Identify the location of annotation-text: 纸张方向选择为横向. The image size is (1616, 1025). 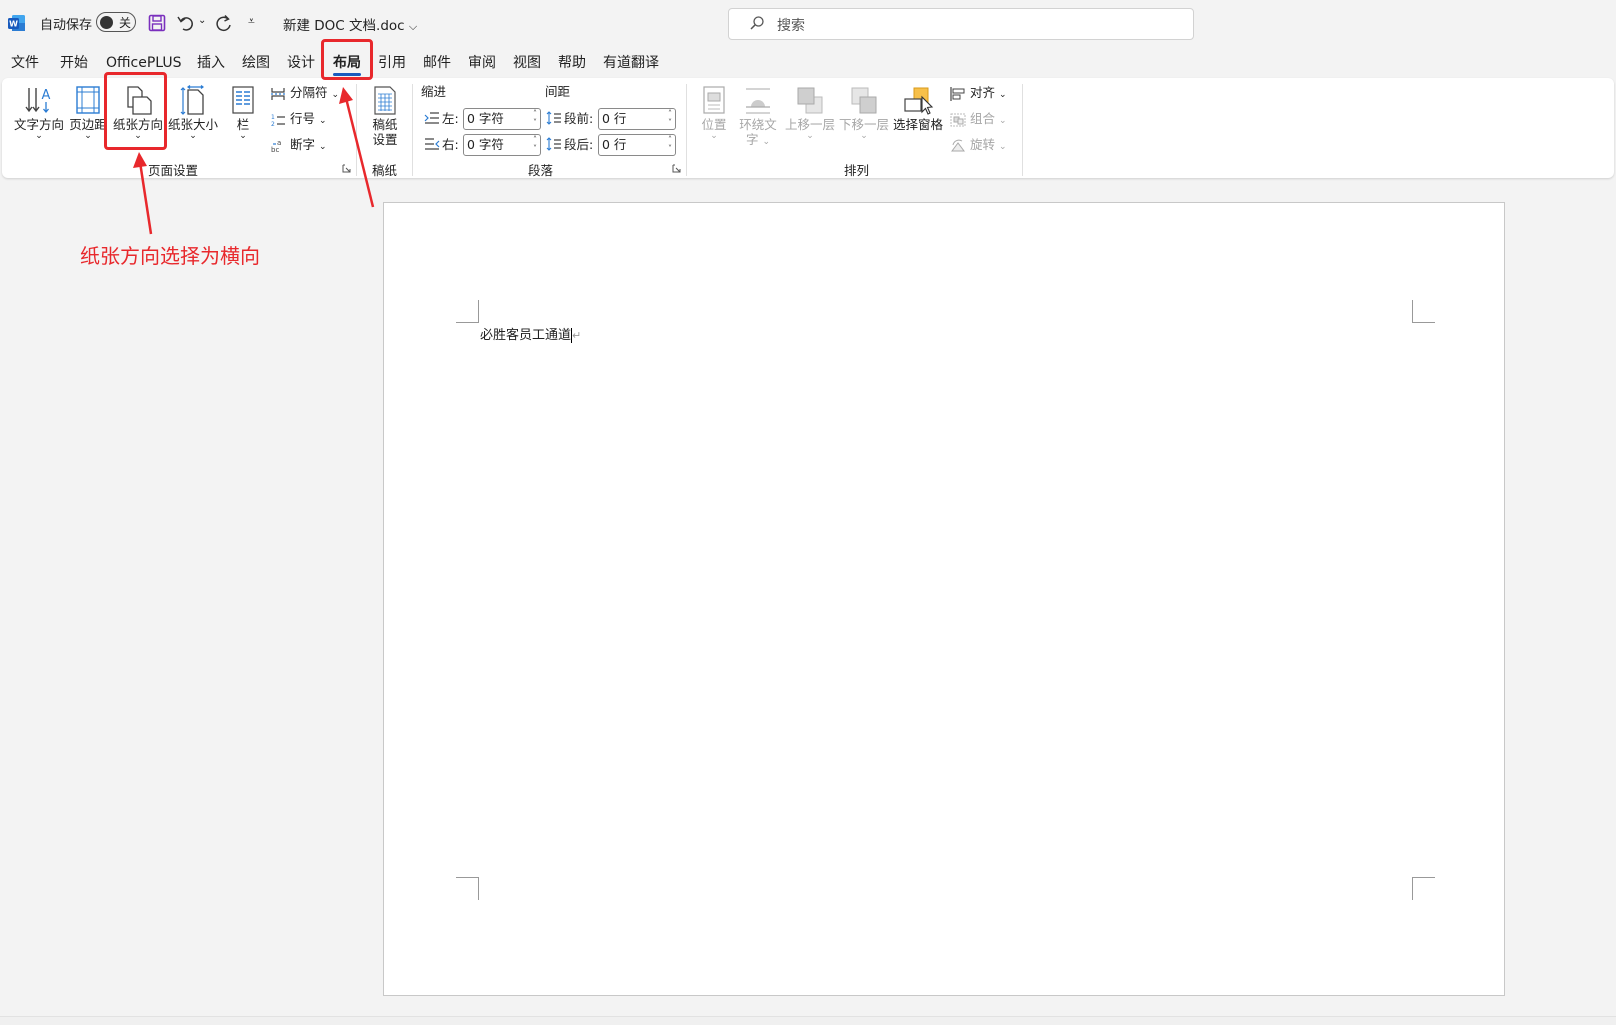
(170, 256).